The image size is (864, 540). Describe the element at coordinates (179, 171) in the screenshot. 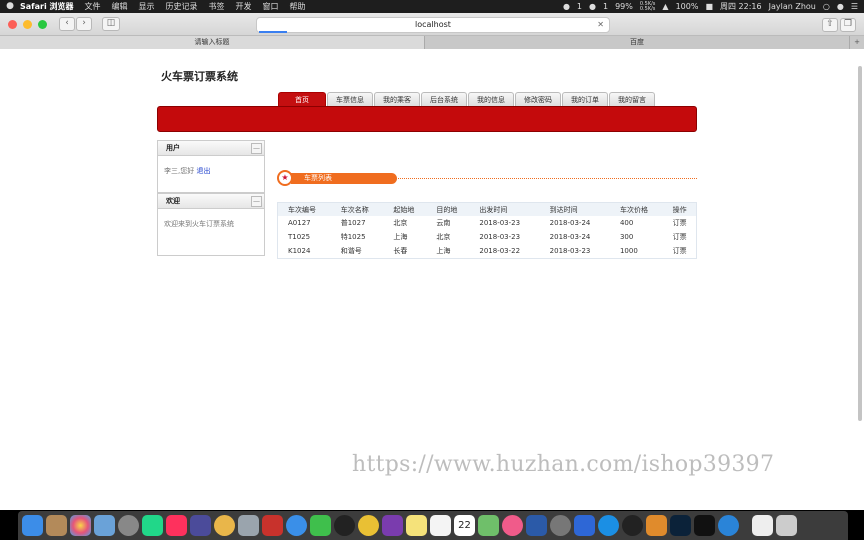

I see `user-greeting: 李三,您好` at that location.